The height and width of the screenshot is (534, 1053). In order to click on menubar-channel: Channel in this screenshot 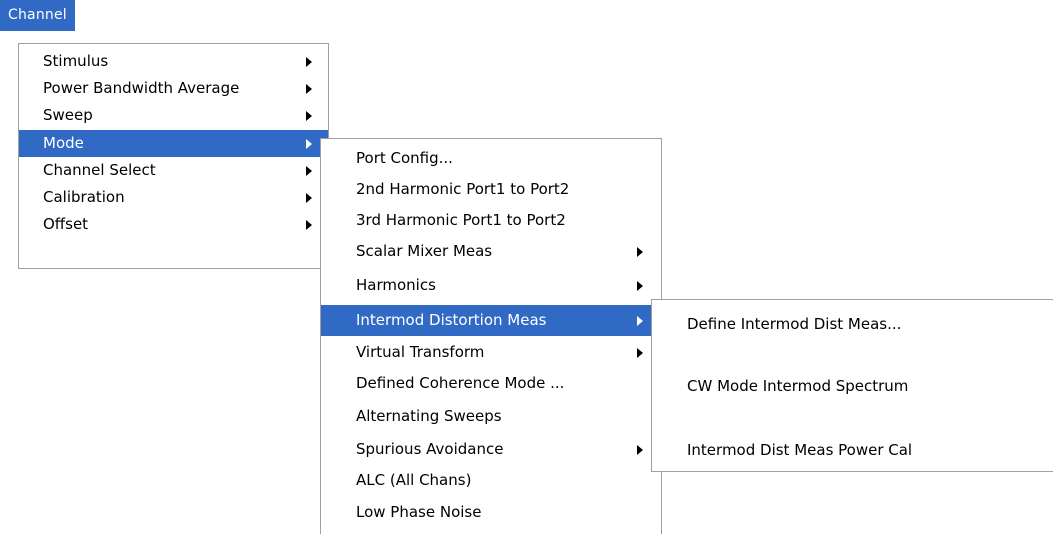, I will do `click(37, 15)`.